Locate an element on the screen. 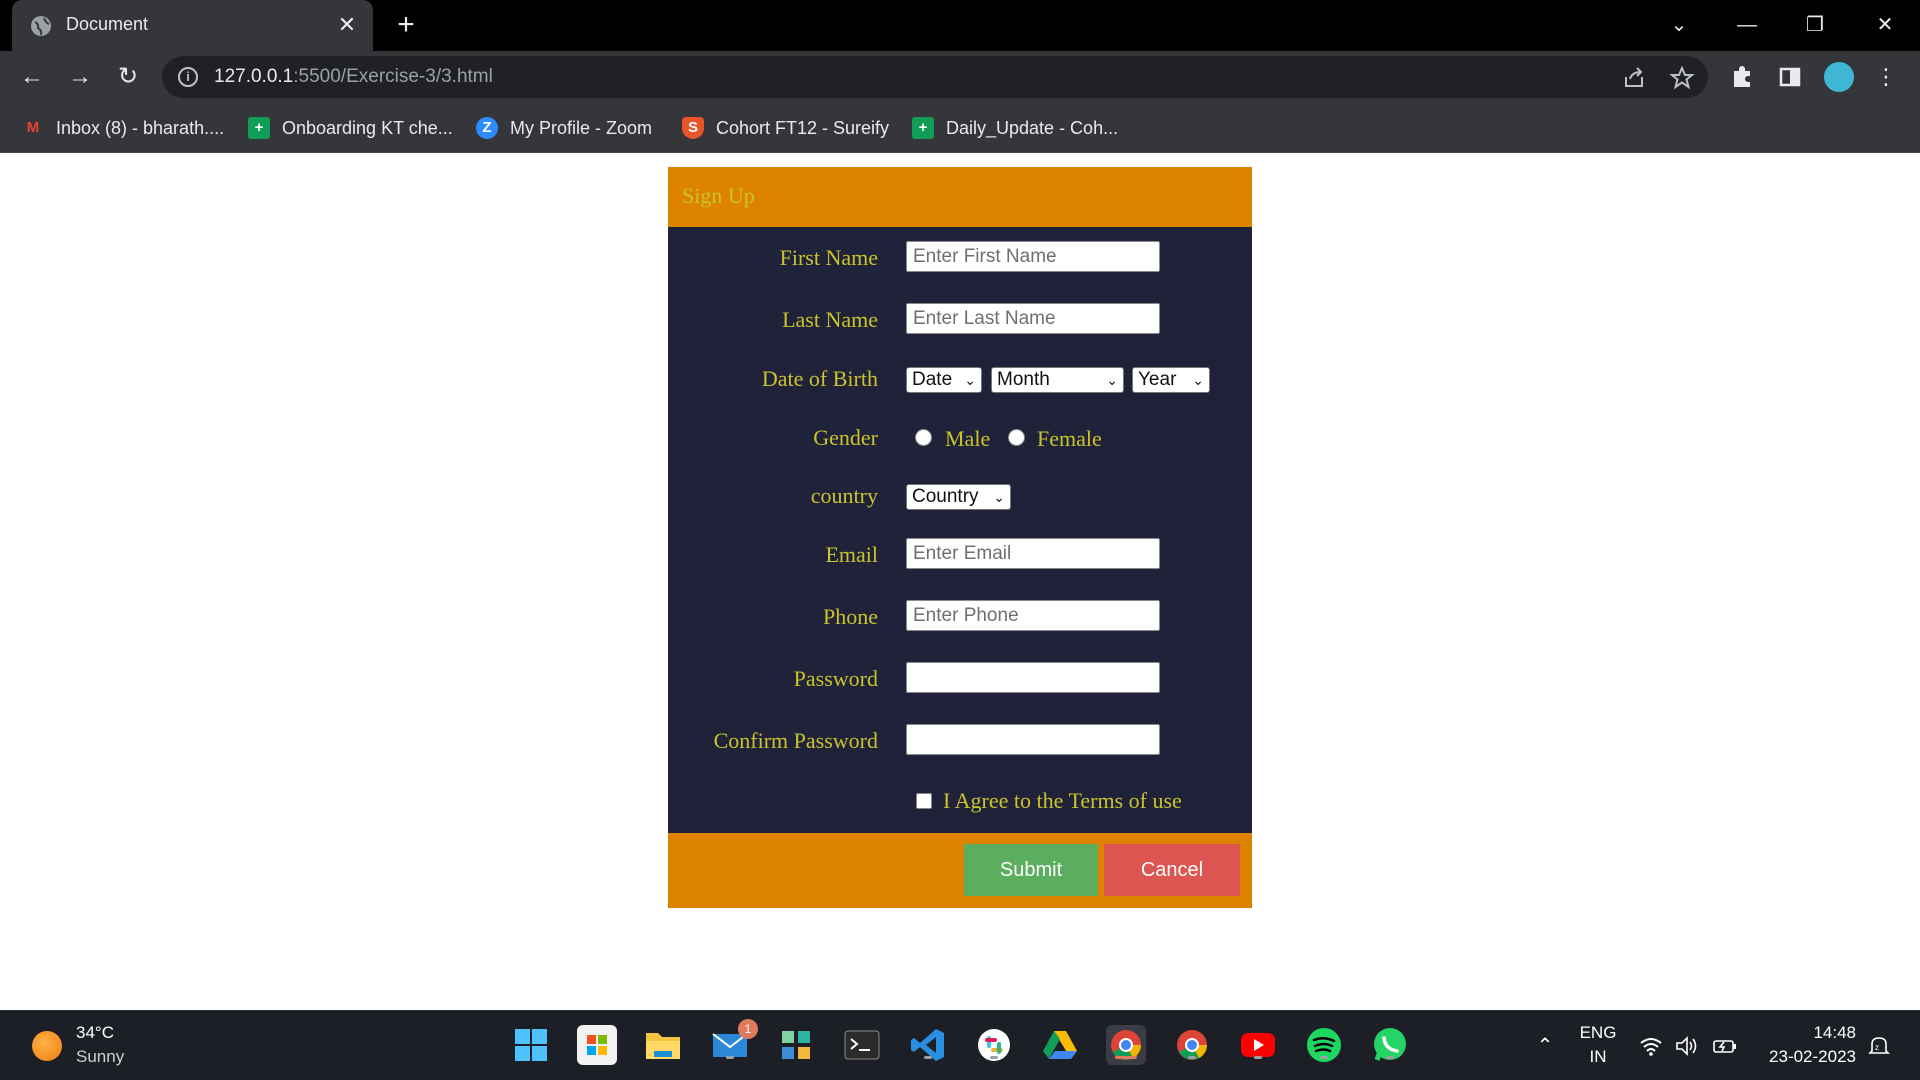  vscode-icon is located at coordinates (928, 1045).